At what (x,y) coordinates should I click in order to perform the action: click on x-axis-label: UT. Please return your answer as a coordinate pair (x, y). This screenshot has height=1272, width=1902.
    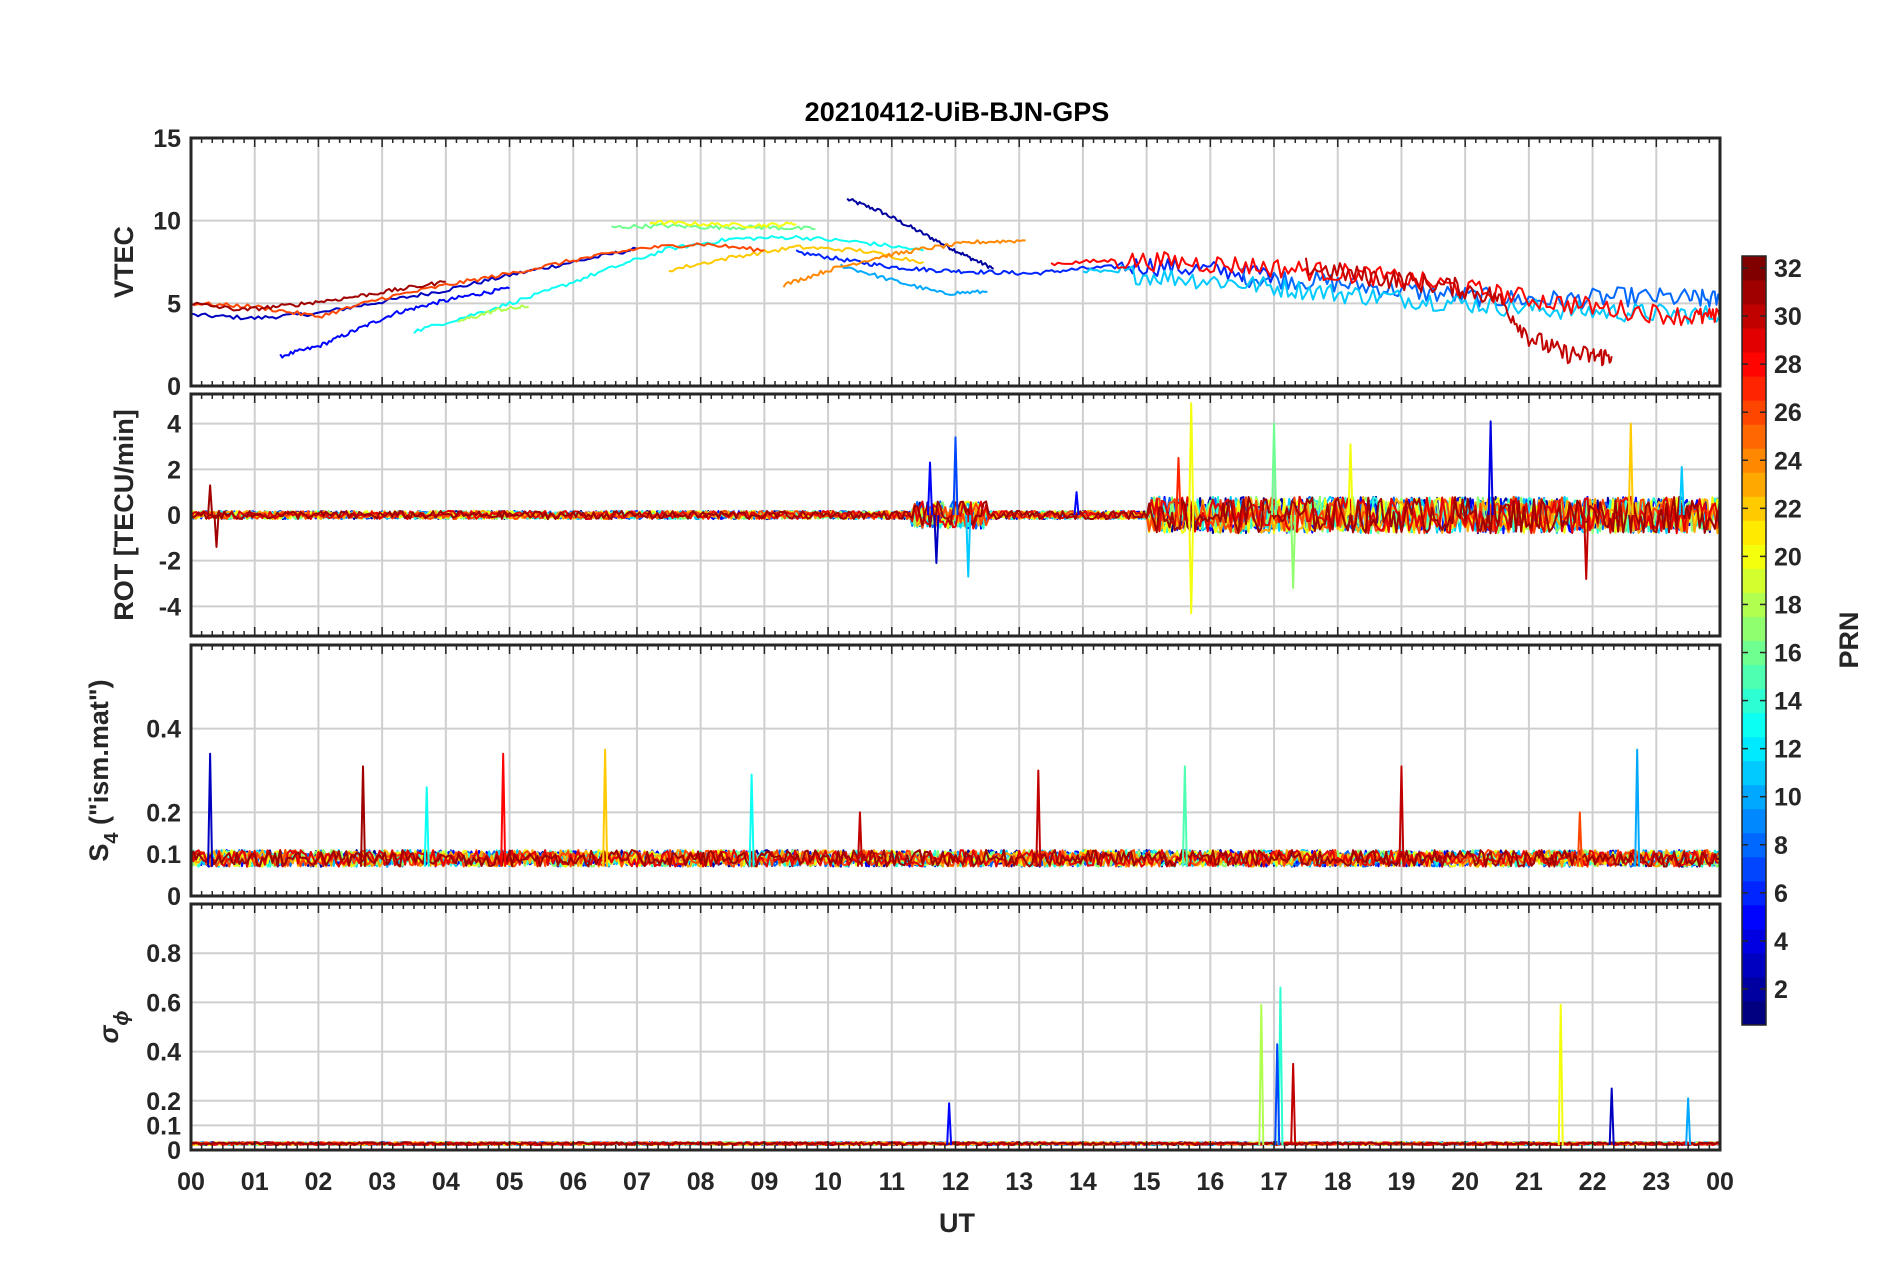
    Looking at the image, I should click on (957, 1223).